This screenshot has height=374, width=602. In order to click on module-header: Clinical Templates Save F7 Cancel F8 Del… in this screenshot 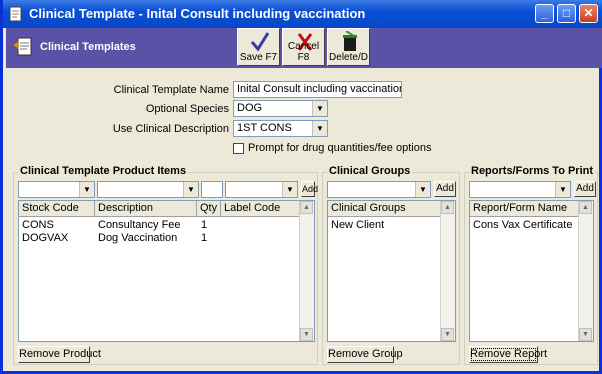, I will do `click(304, 48)`.